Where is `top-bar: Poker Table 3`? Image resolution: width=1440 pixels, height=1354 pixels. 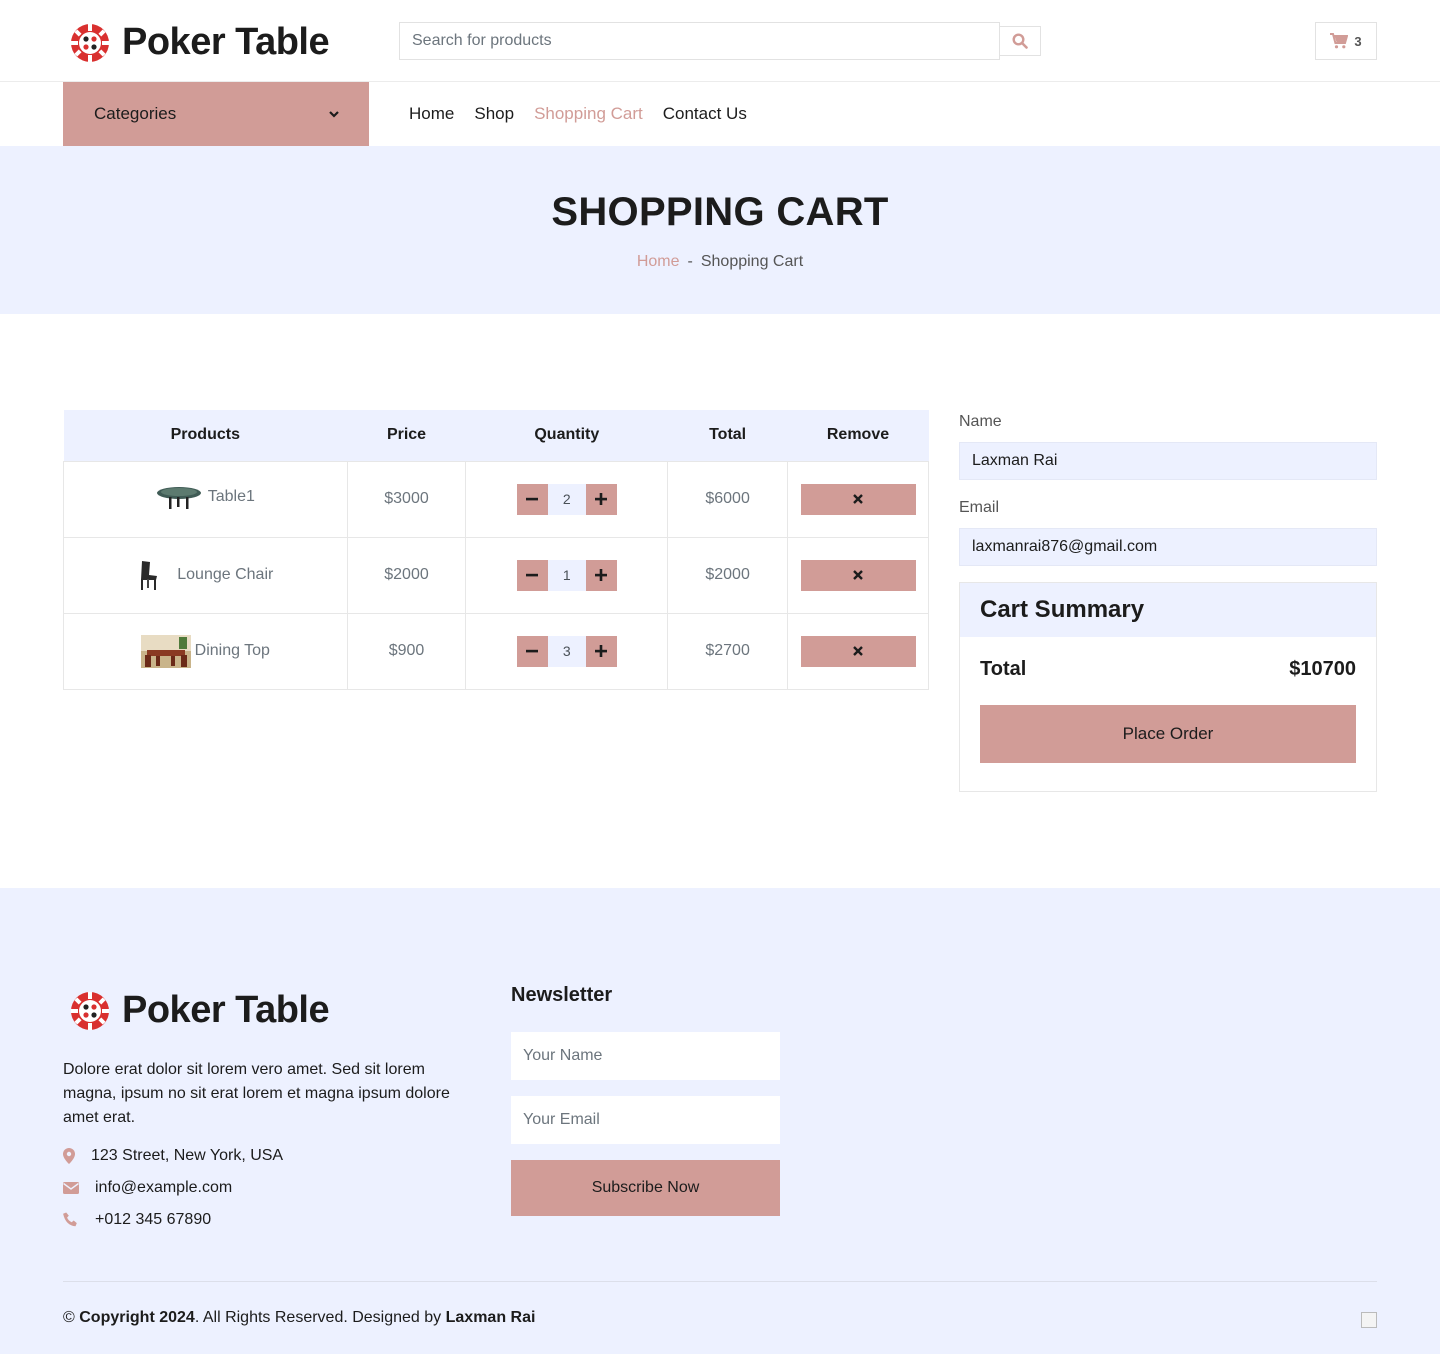 top-bar: Poker Table 3 is located at coordinates (720, 41).